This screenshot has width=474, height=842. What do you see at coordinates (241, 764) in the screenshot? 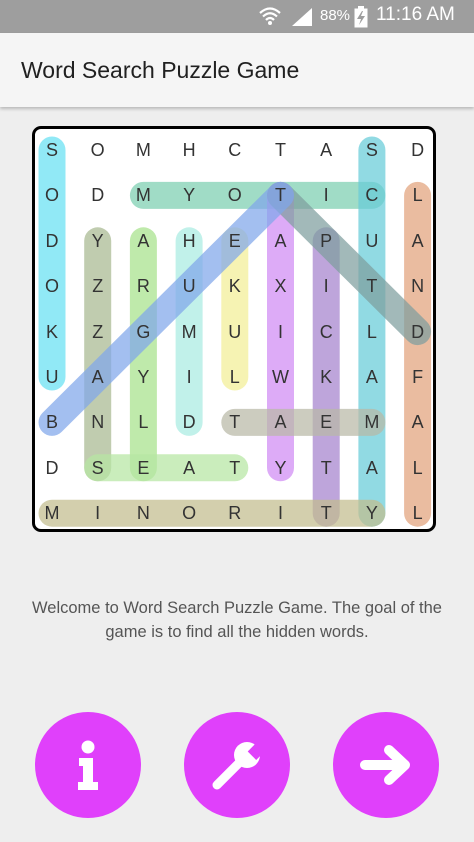
I see `wrench-icon` at bounding box center [241, 764].